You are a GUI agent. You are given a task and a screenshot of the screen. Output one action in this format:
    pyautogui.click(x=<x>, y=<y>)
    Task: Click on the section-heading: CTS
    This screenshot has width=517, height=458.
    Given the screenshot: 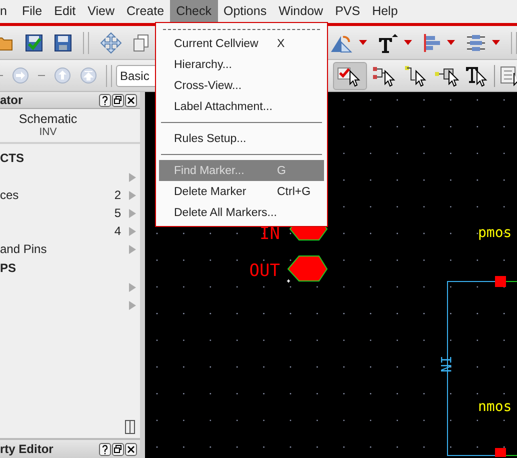 What is the action you would take?
    pyautogui.click(x=12, y=158)
    